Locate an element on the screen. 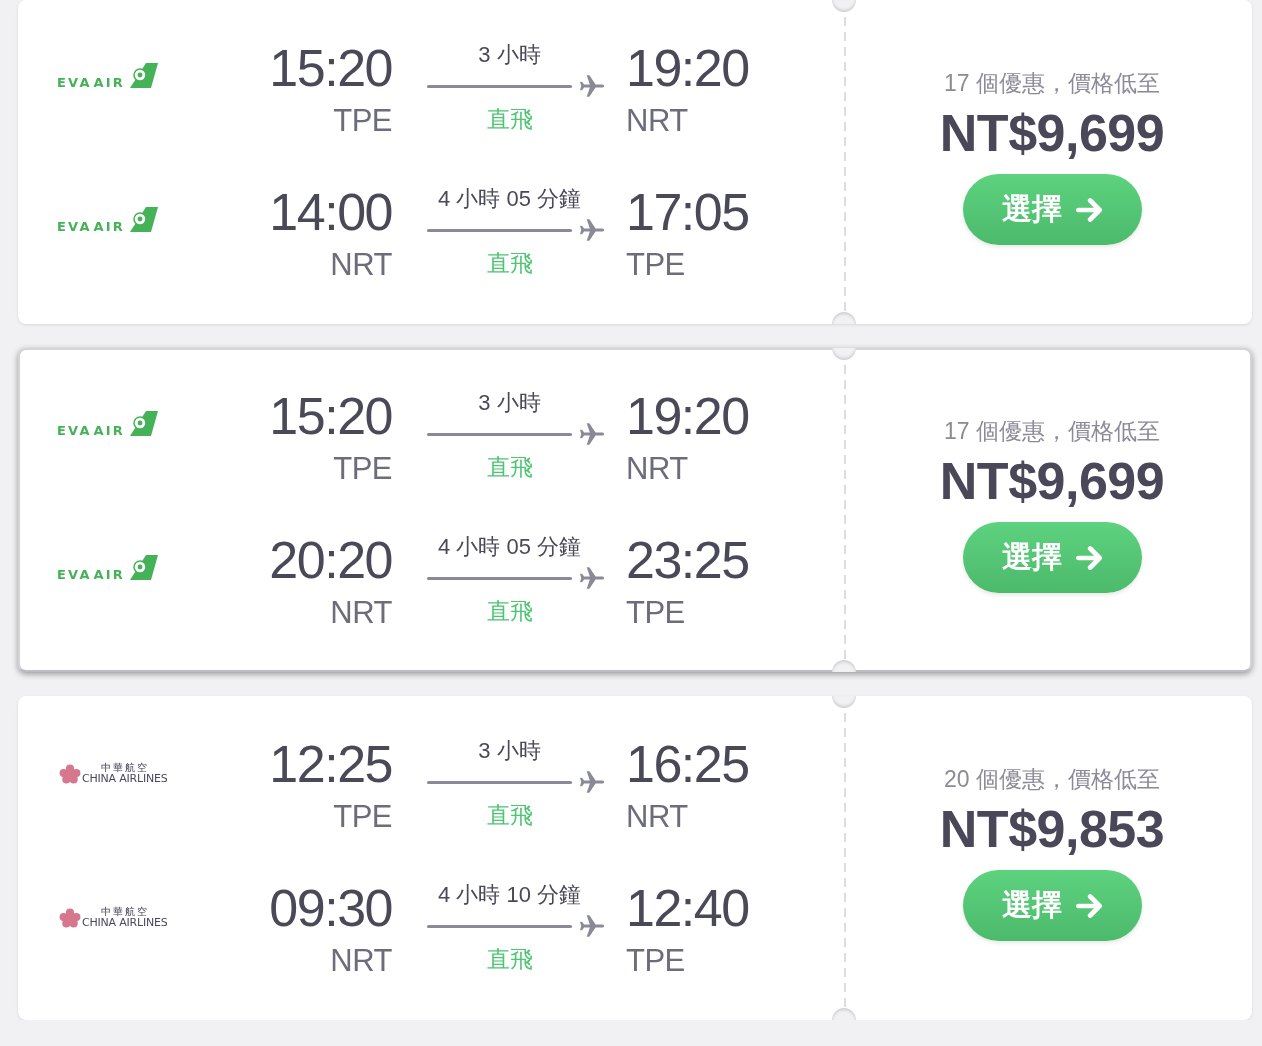  departure-time: 20:20 is located at coordinates (330, 560).